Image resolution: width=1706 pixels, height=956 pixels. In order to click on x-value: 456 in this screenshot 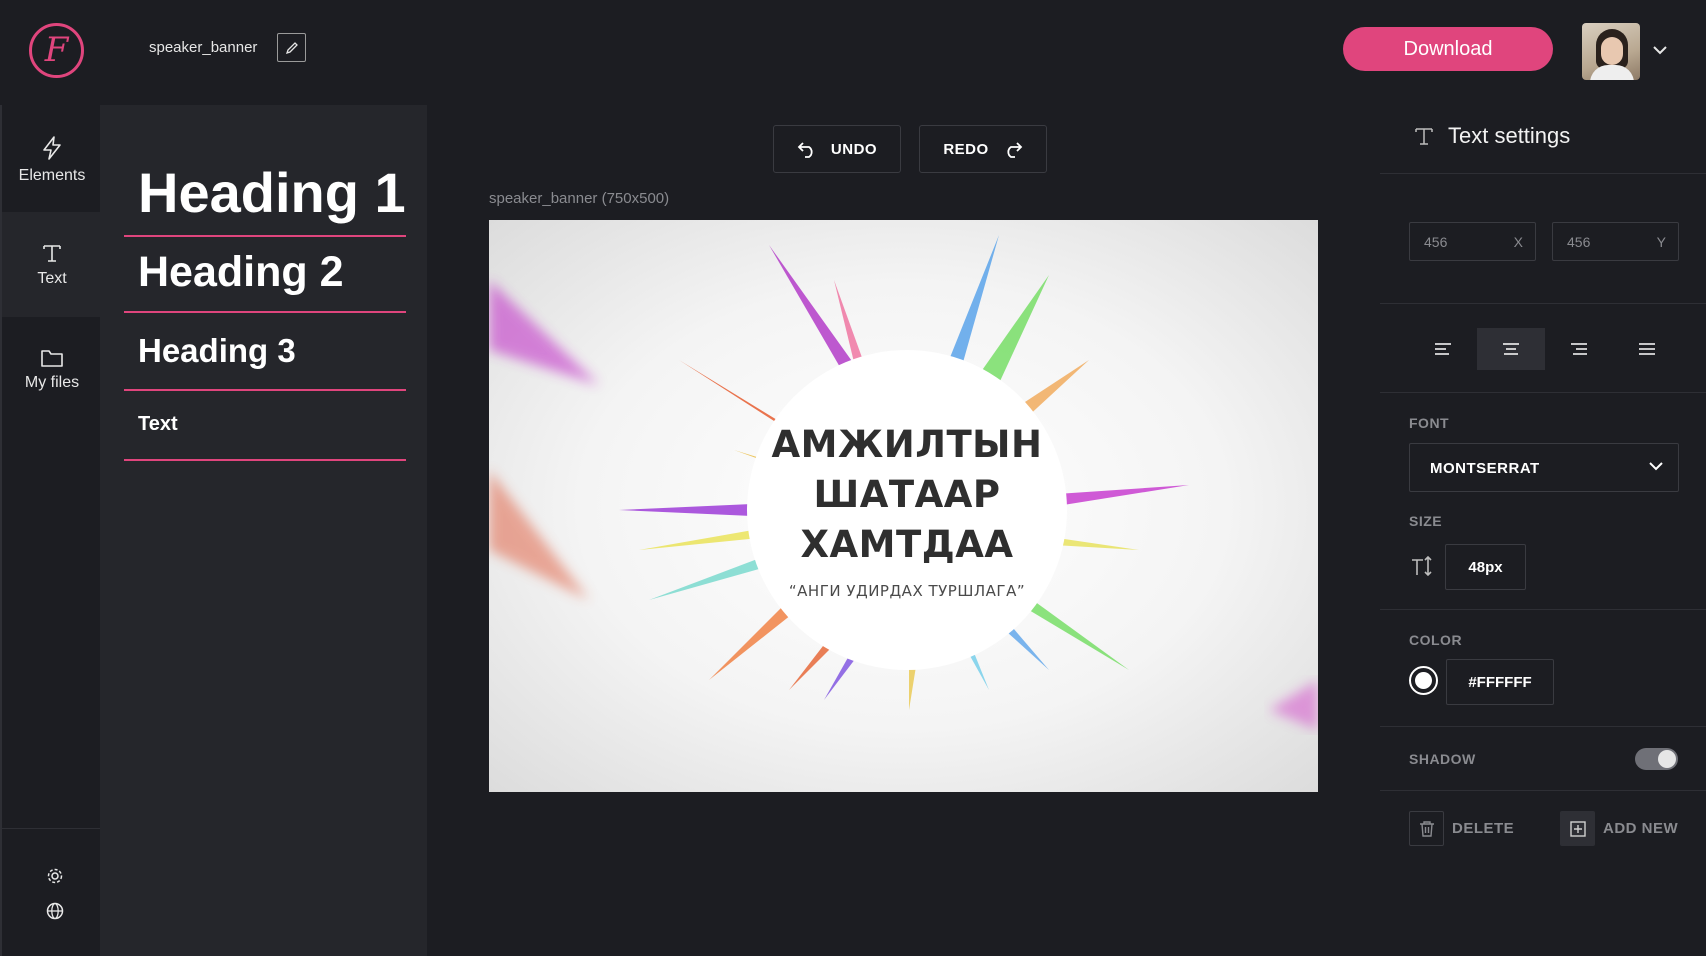, I will do `click(1436, 242)`.